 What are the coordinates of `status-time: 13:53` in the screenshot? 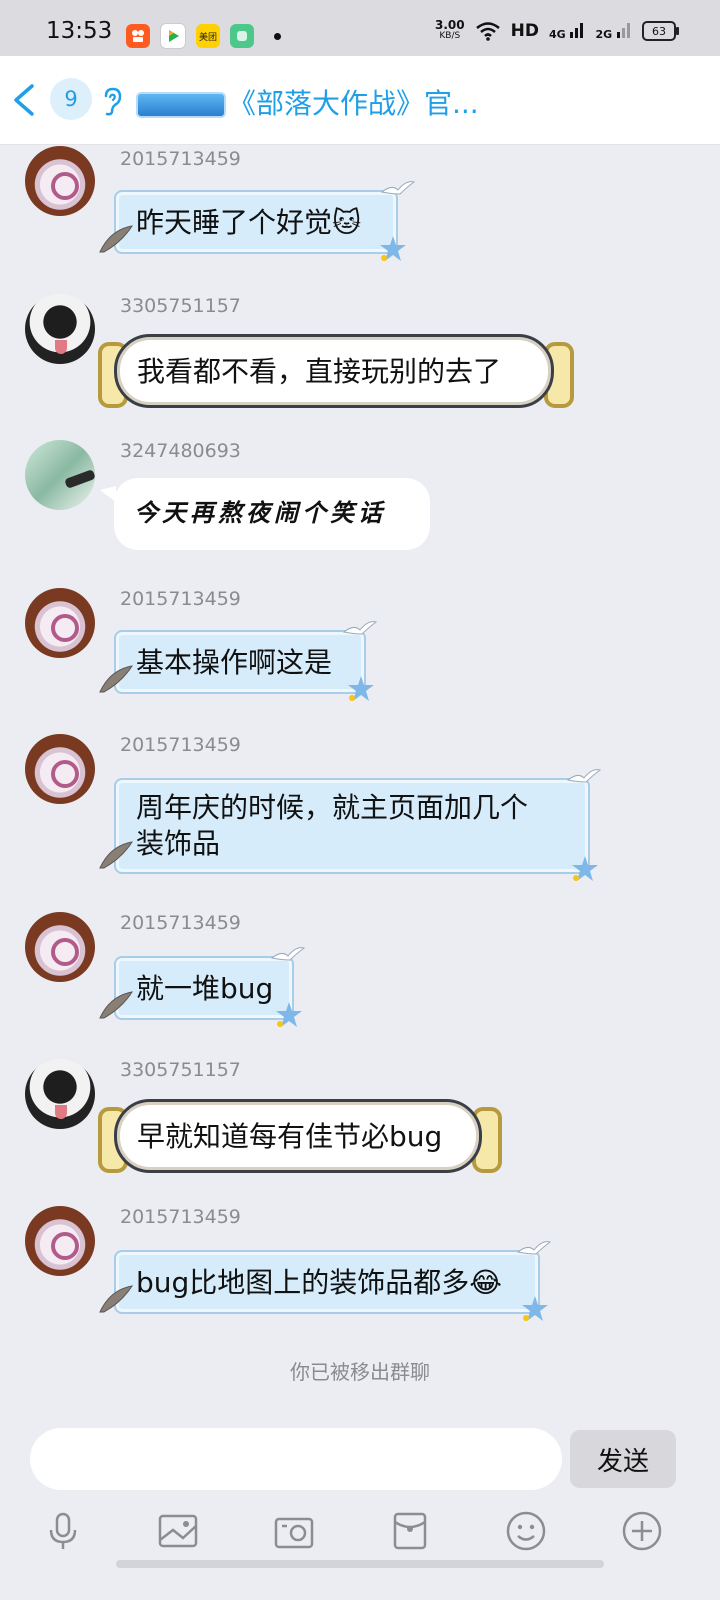 It's located at (79, 31).